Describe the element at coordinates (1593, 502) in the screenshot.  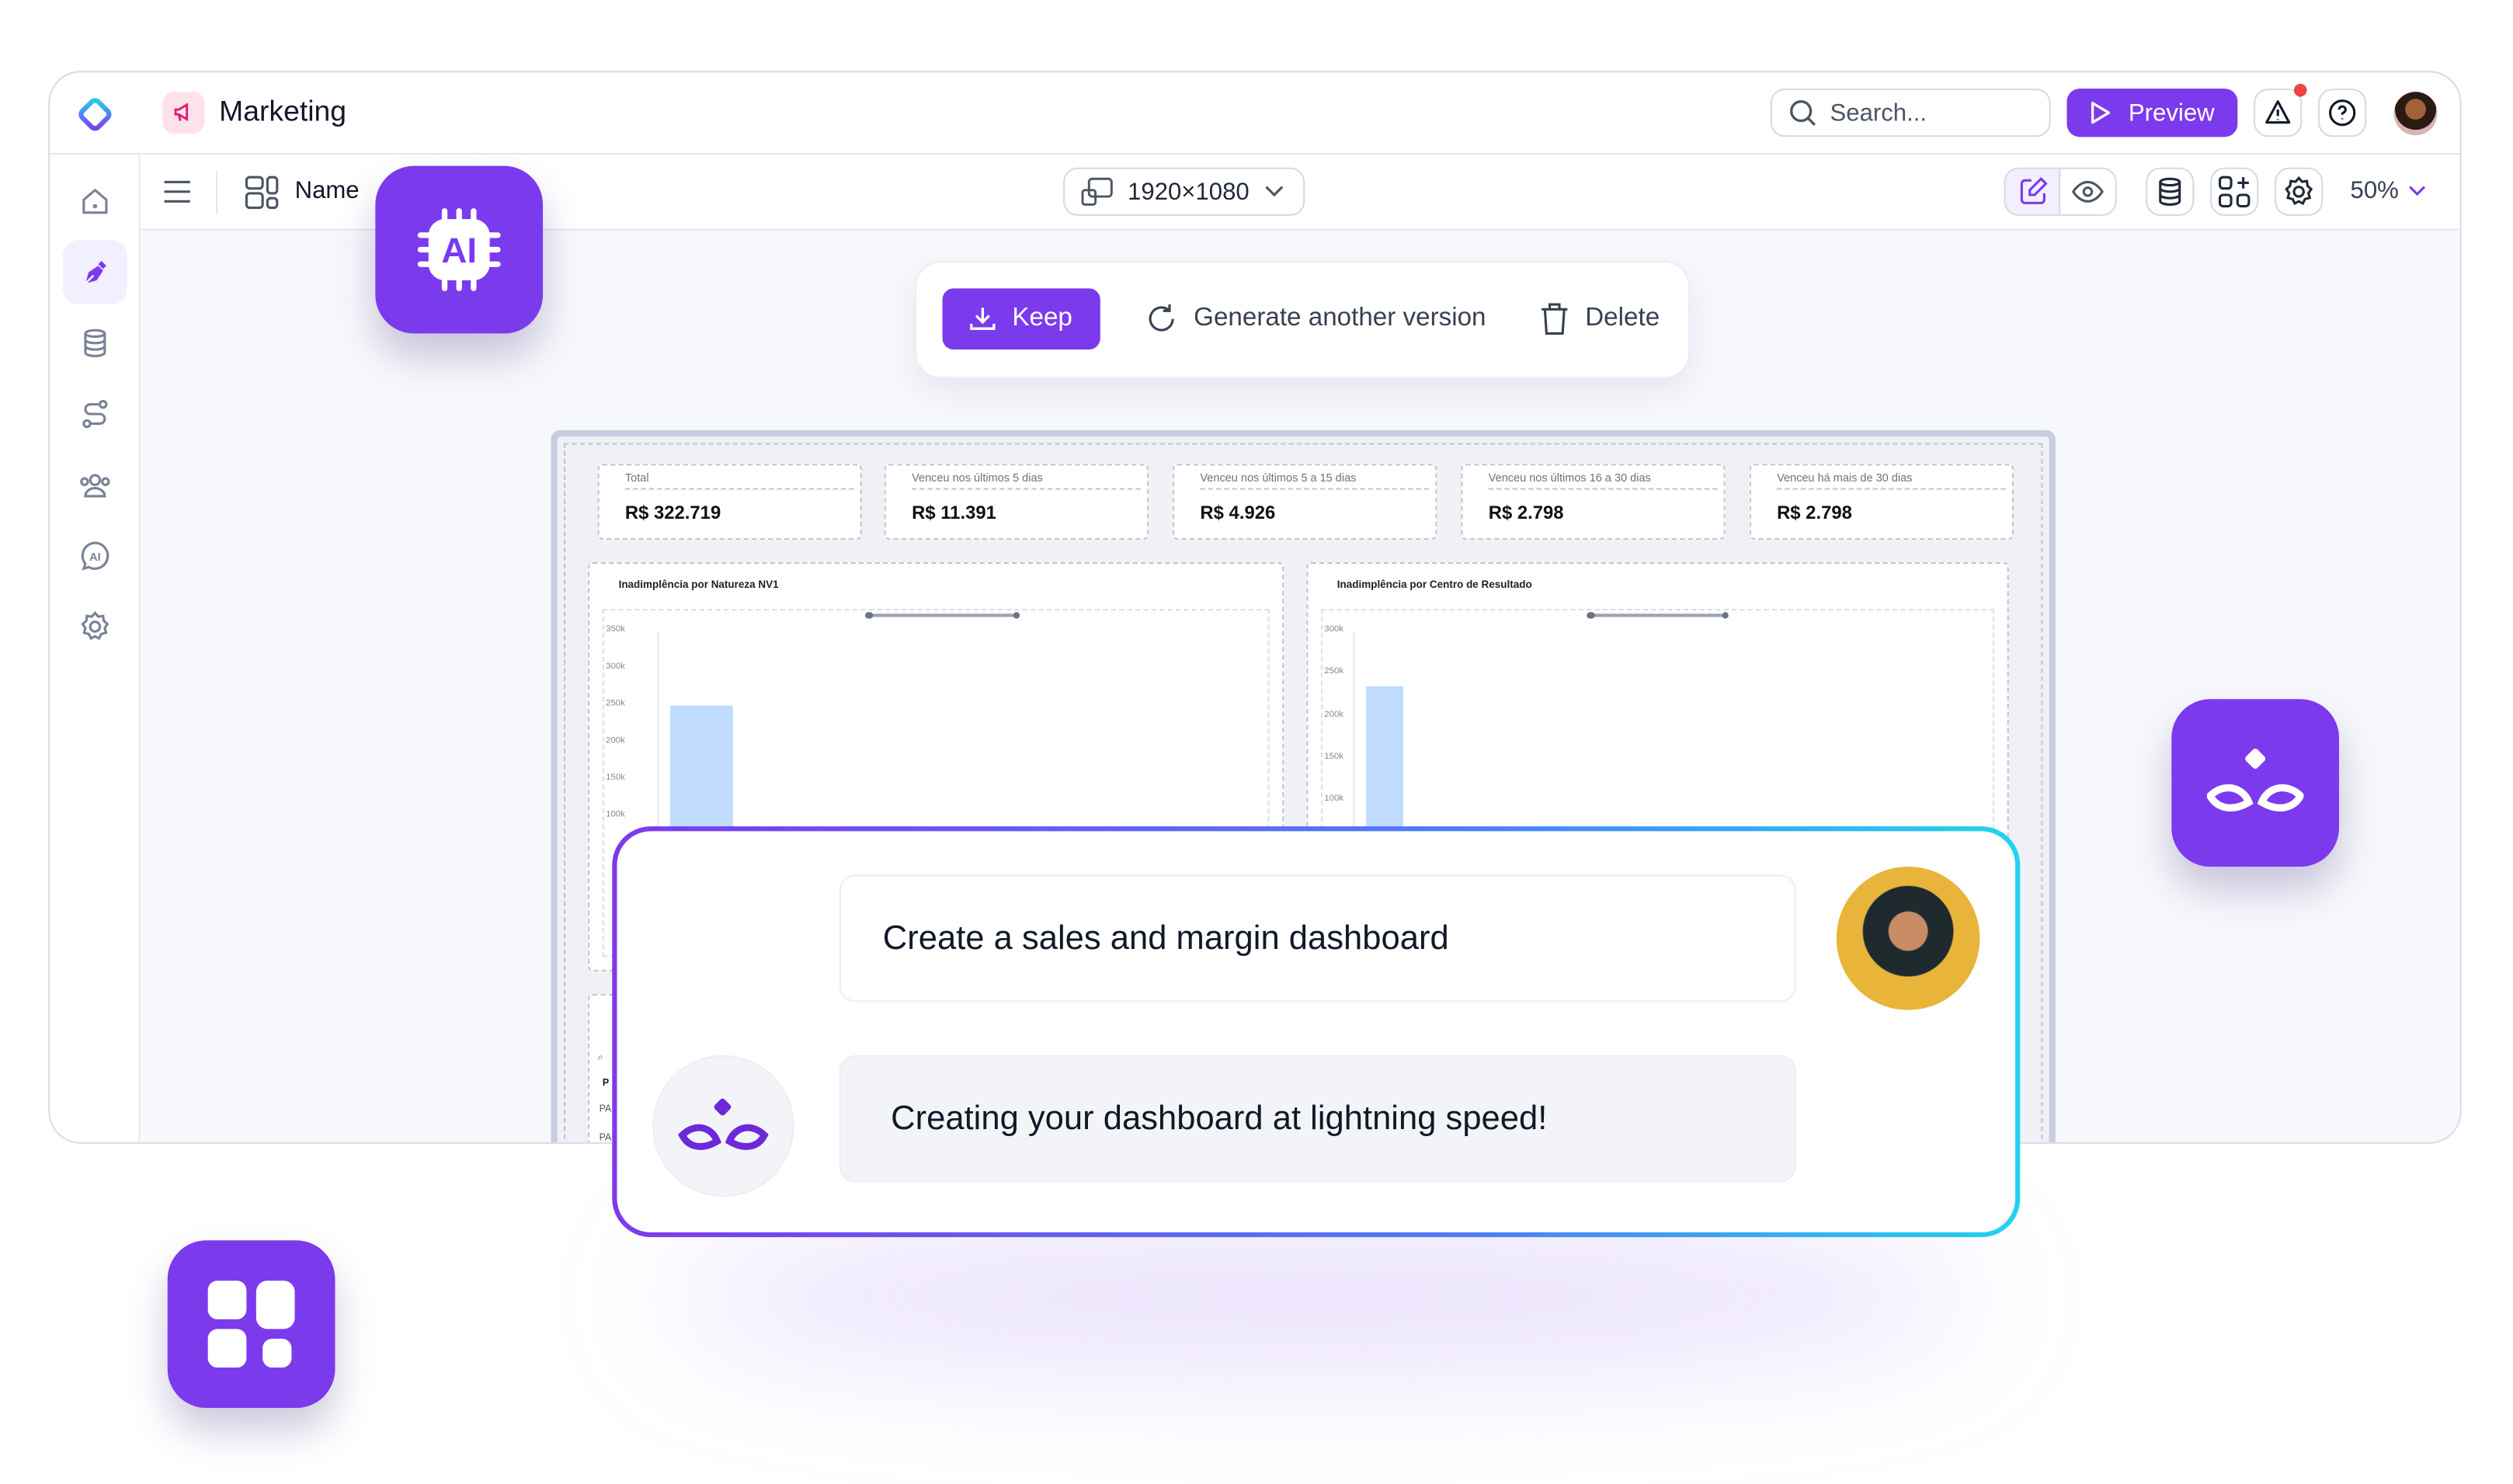
I see `kpi-card: Venceu nos últimos 16 a 30 dias R$ 2.798` at that location.